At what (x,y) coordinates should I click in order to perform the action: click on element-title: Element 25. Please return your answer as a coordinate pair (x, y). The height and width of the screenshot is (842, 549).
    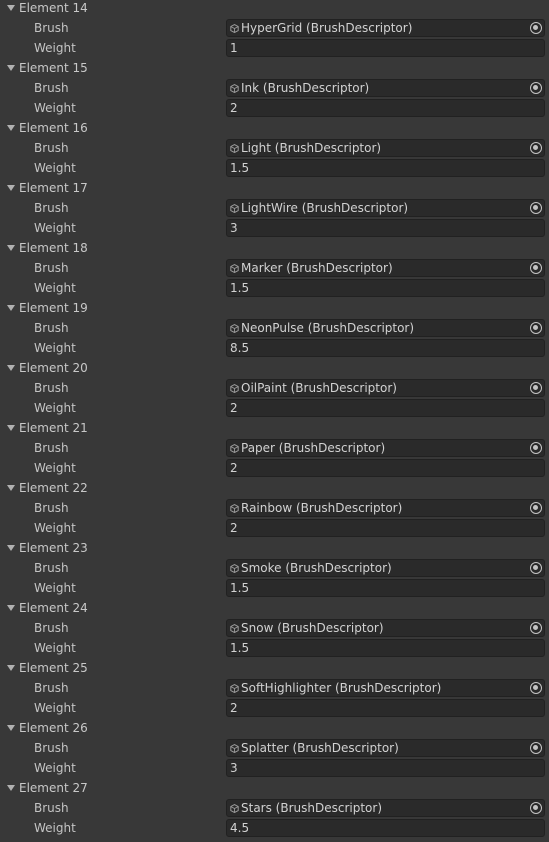
    Looking at the image, I should click on (53, 668).